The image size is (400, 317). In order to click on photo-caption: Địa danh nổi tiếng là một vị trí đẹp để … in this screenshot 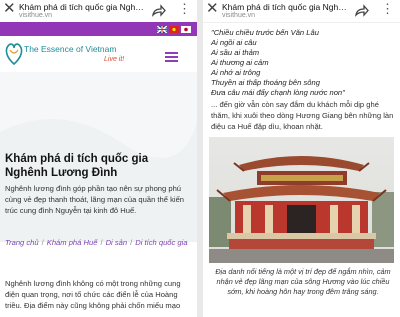, I will do `click(303, 281)`.